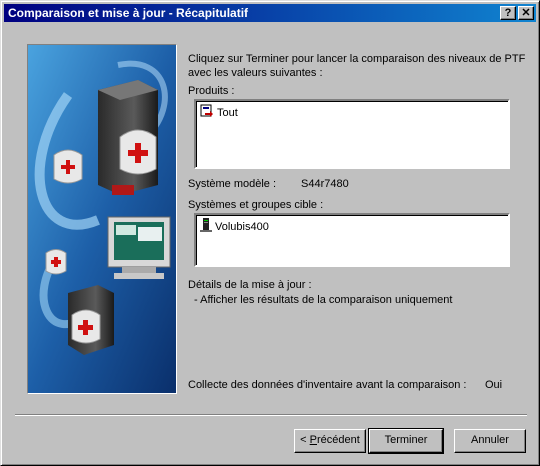 Image resolution: width=540 pixels, height=466 pixels. I want to click on product-icon, so click(207, 112).